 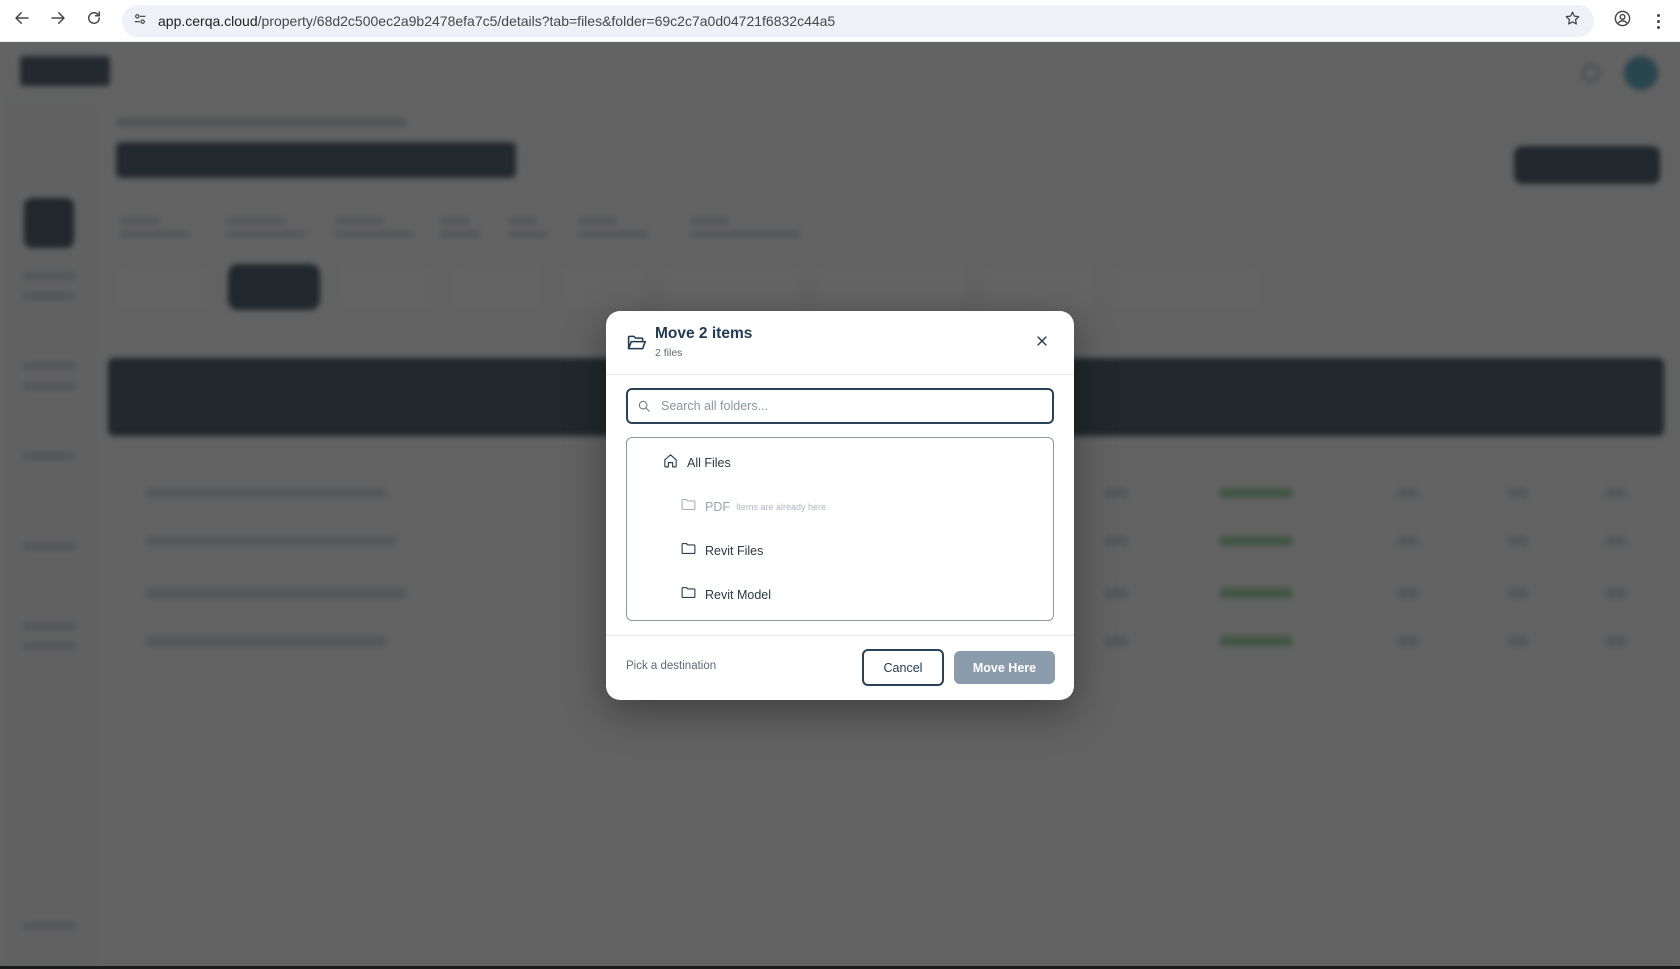 What do you see at coordinates (717, 507) in the screenshot?
I see `tree-item-label: PDF` at bounding box center [717, 507].